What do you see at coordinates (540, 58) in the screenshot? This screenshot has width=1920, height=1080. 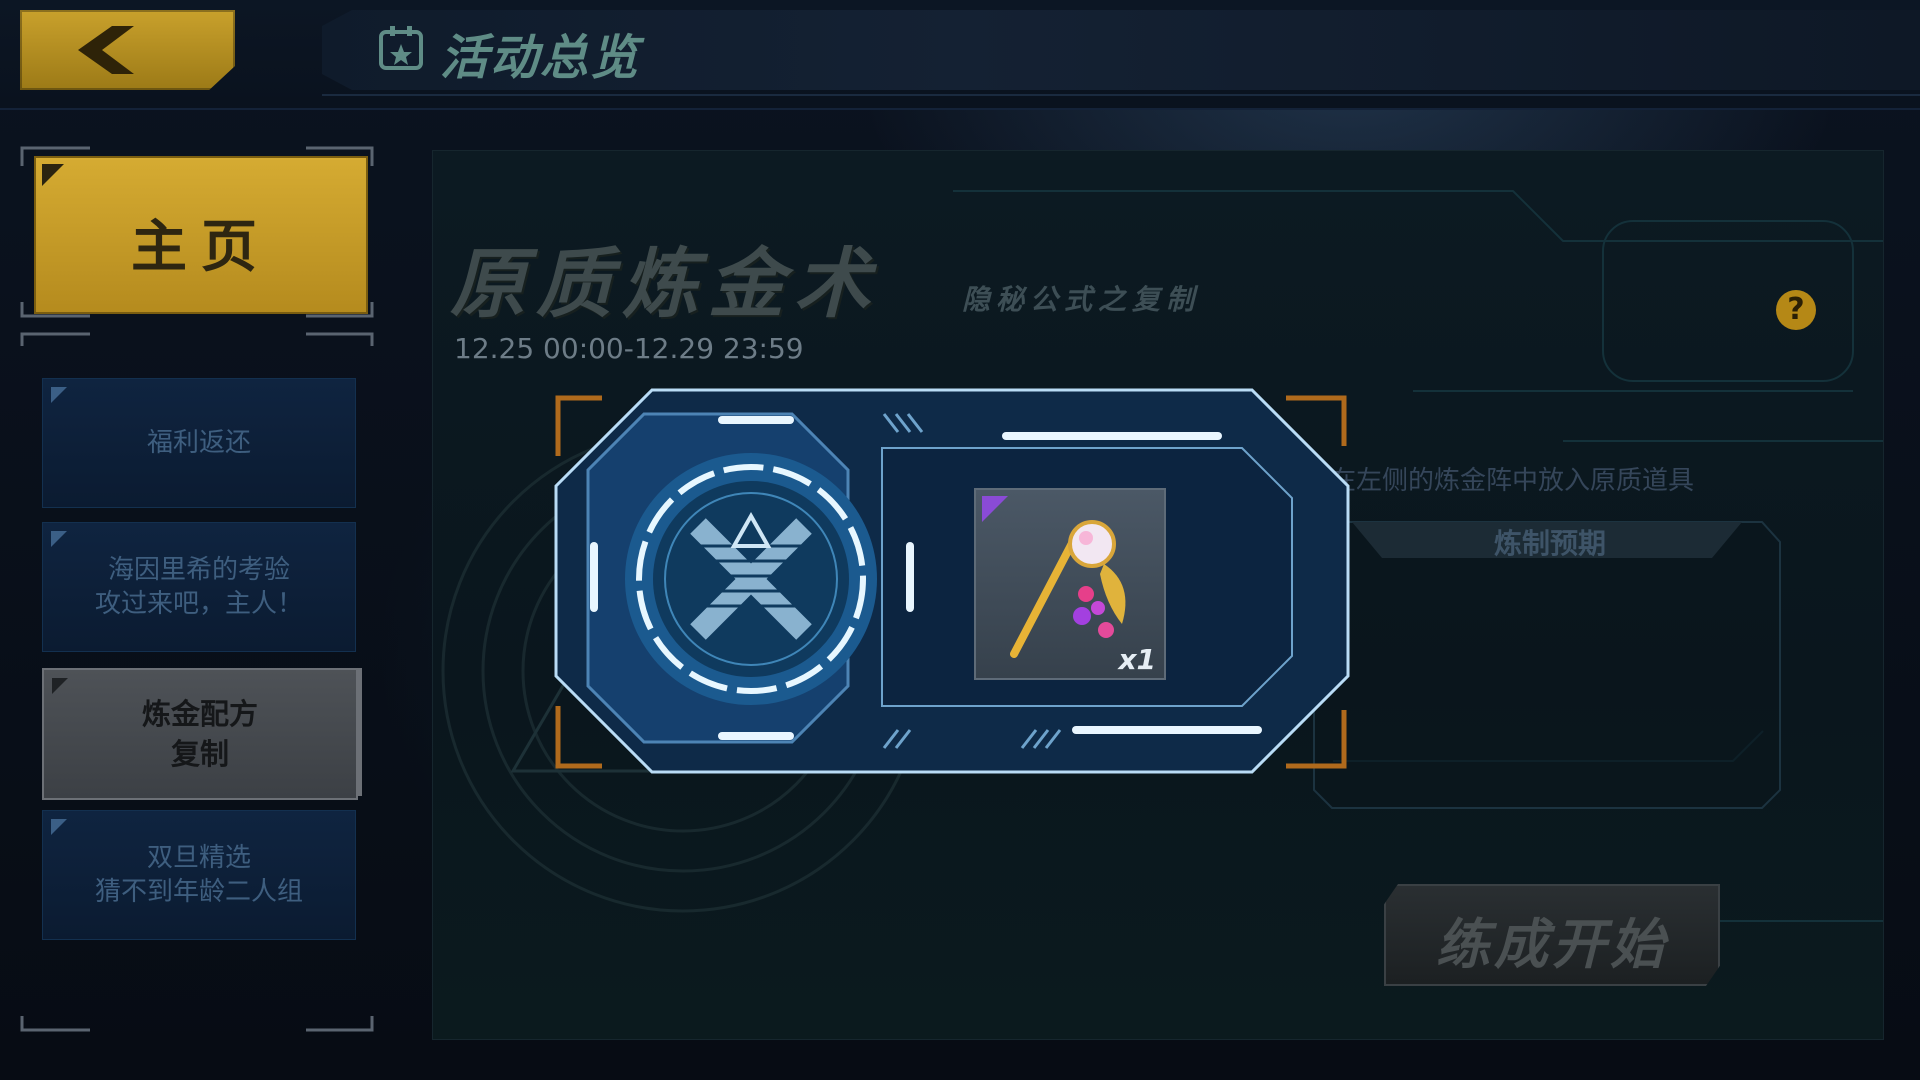 I see `page-title: 活动总览` at bounding box center [540, 58].